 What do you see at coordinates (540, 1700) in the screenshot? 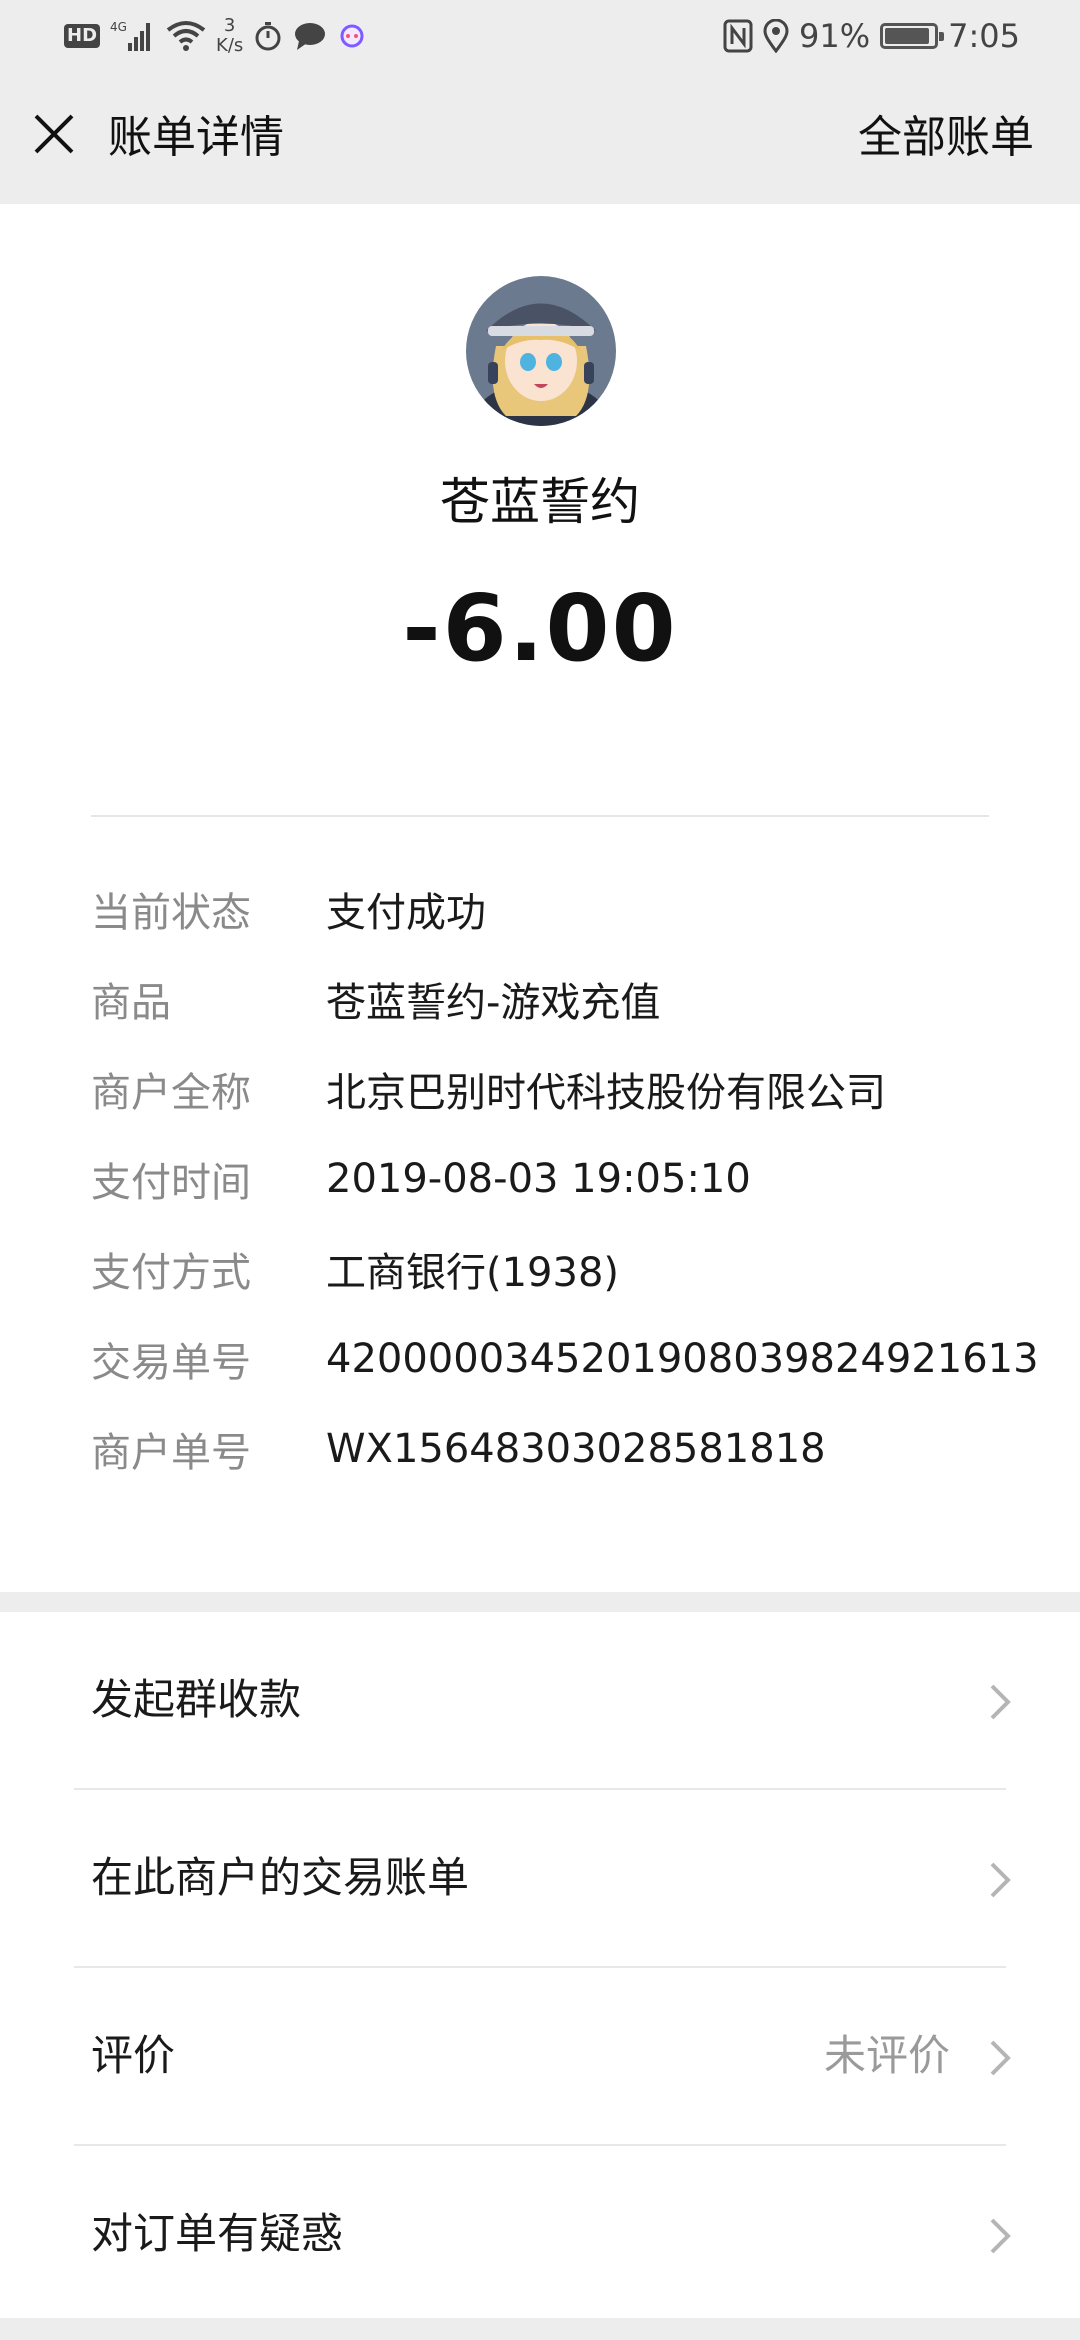
I see `group-collect-button: 发起群收款` at bounding box center [540, 1700].